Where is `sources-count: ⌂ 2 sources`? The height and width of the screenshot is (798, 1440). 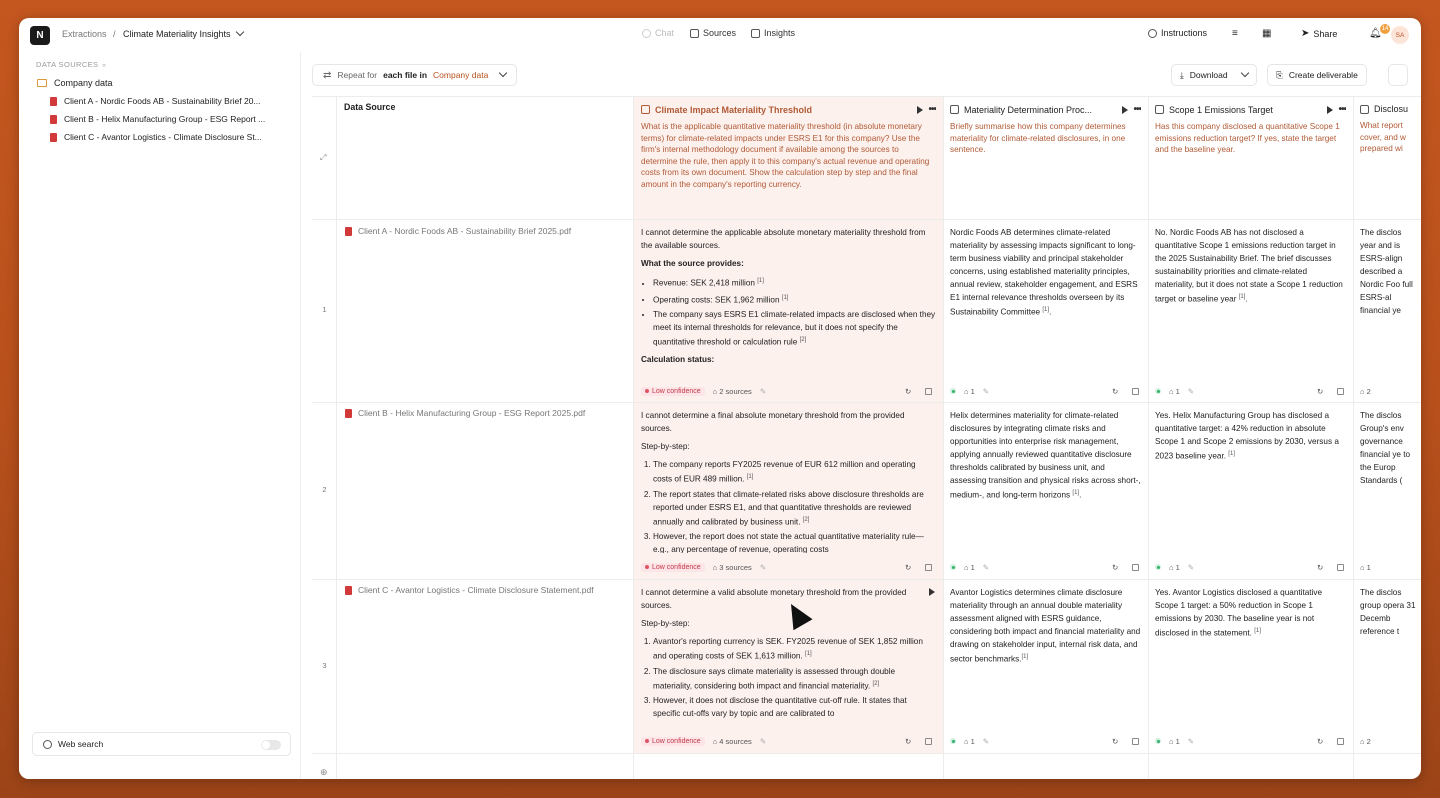
sources-count: ⌂ 2 sources is located at coordinates (732, 391).